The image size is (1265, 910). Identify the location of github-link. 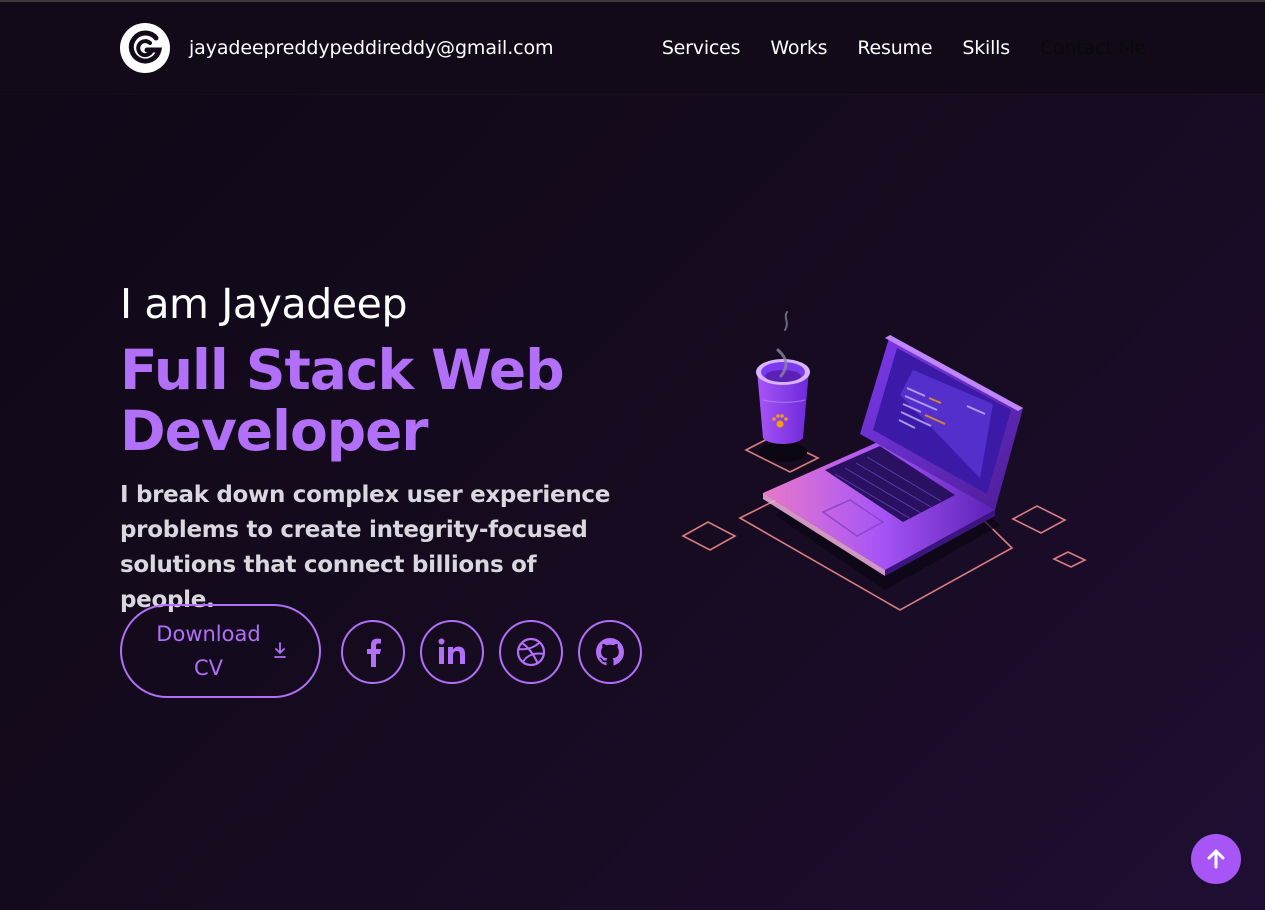
(610, 652).